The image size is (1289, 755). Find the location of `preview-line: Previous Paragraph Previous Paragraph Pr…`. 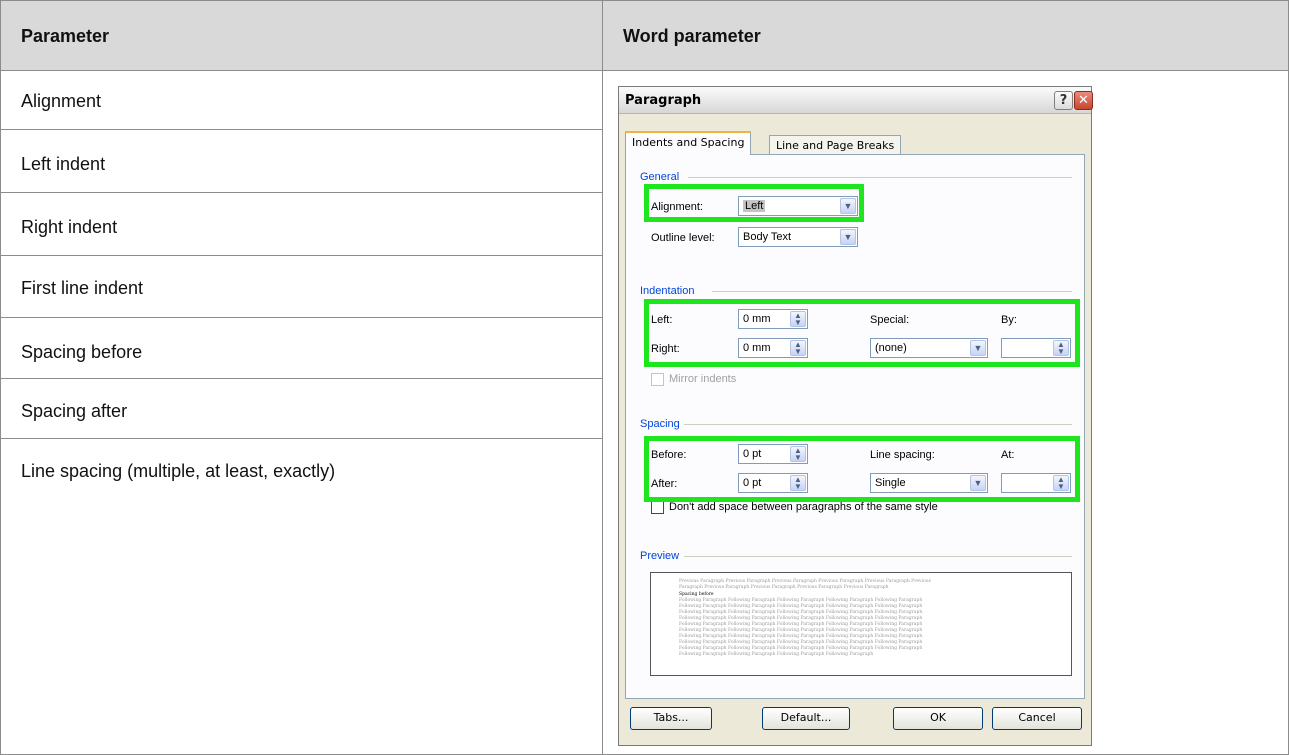

preview-line: Previous Paragraph Previous Paragraph Pr… is located at coordinates (805, 581).